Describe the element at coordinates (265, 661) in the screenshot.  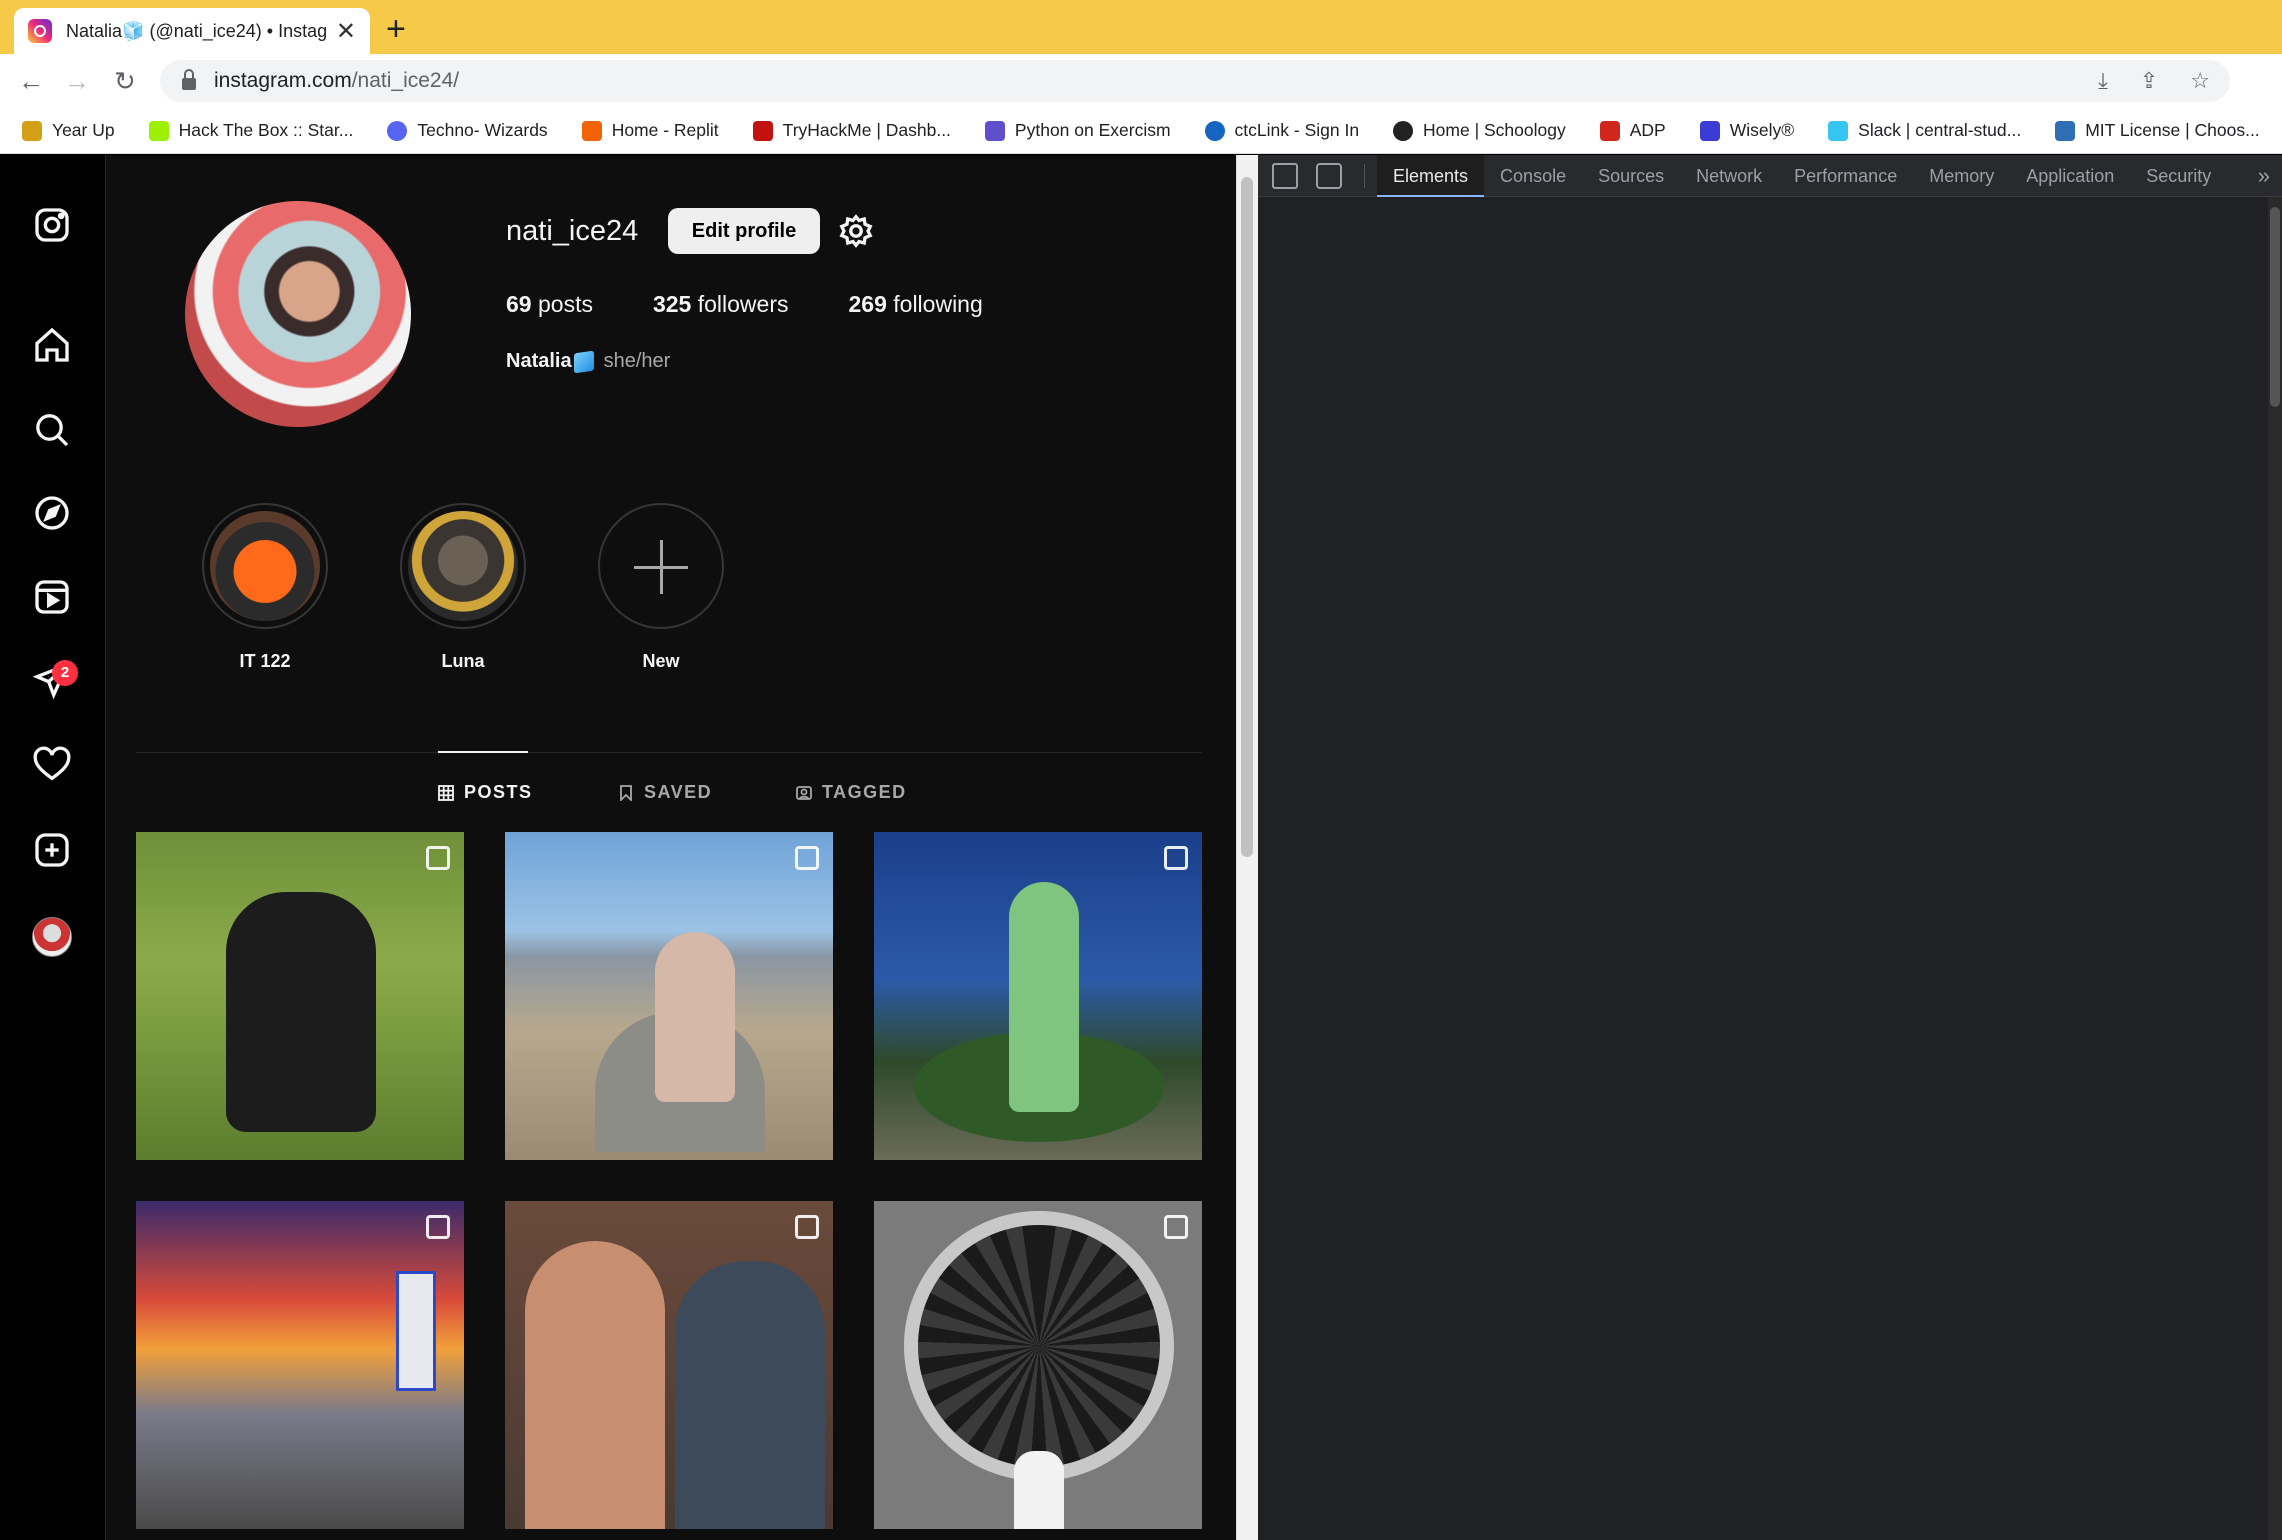
I see `highlight-label: IT 122` at that location.